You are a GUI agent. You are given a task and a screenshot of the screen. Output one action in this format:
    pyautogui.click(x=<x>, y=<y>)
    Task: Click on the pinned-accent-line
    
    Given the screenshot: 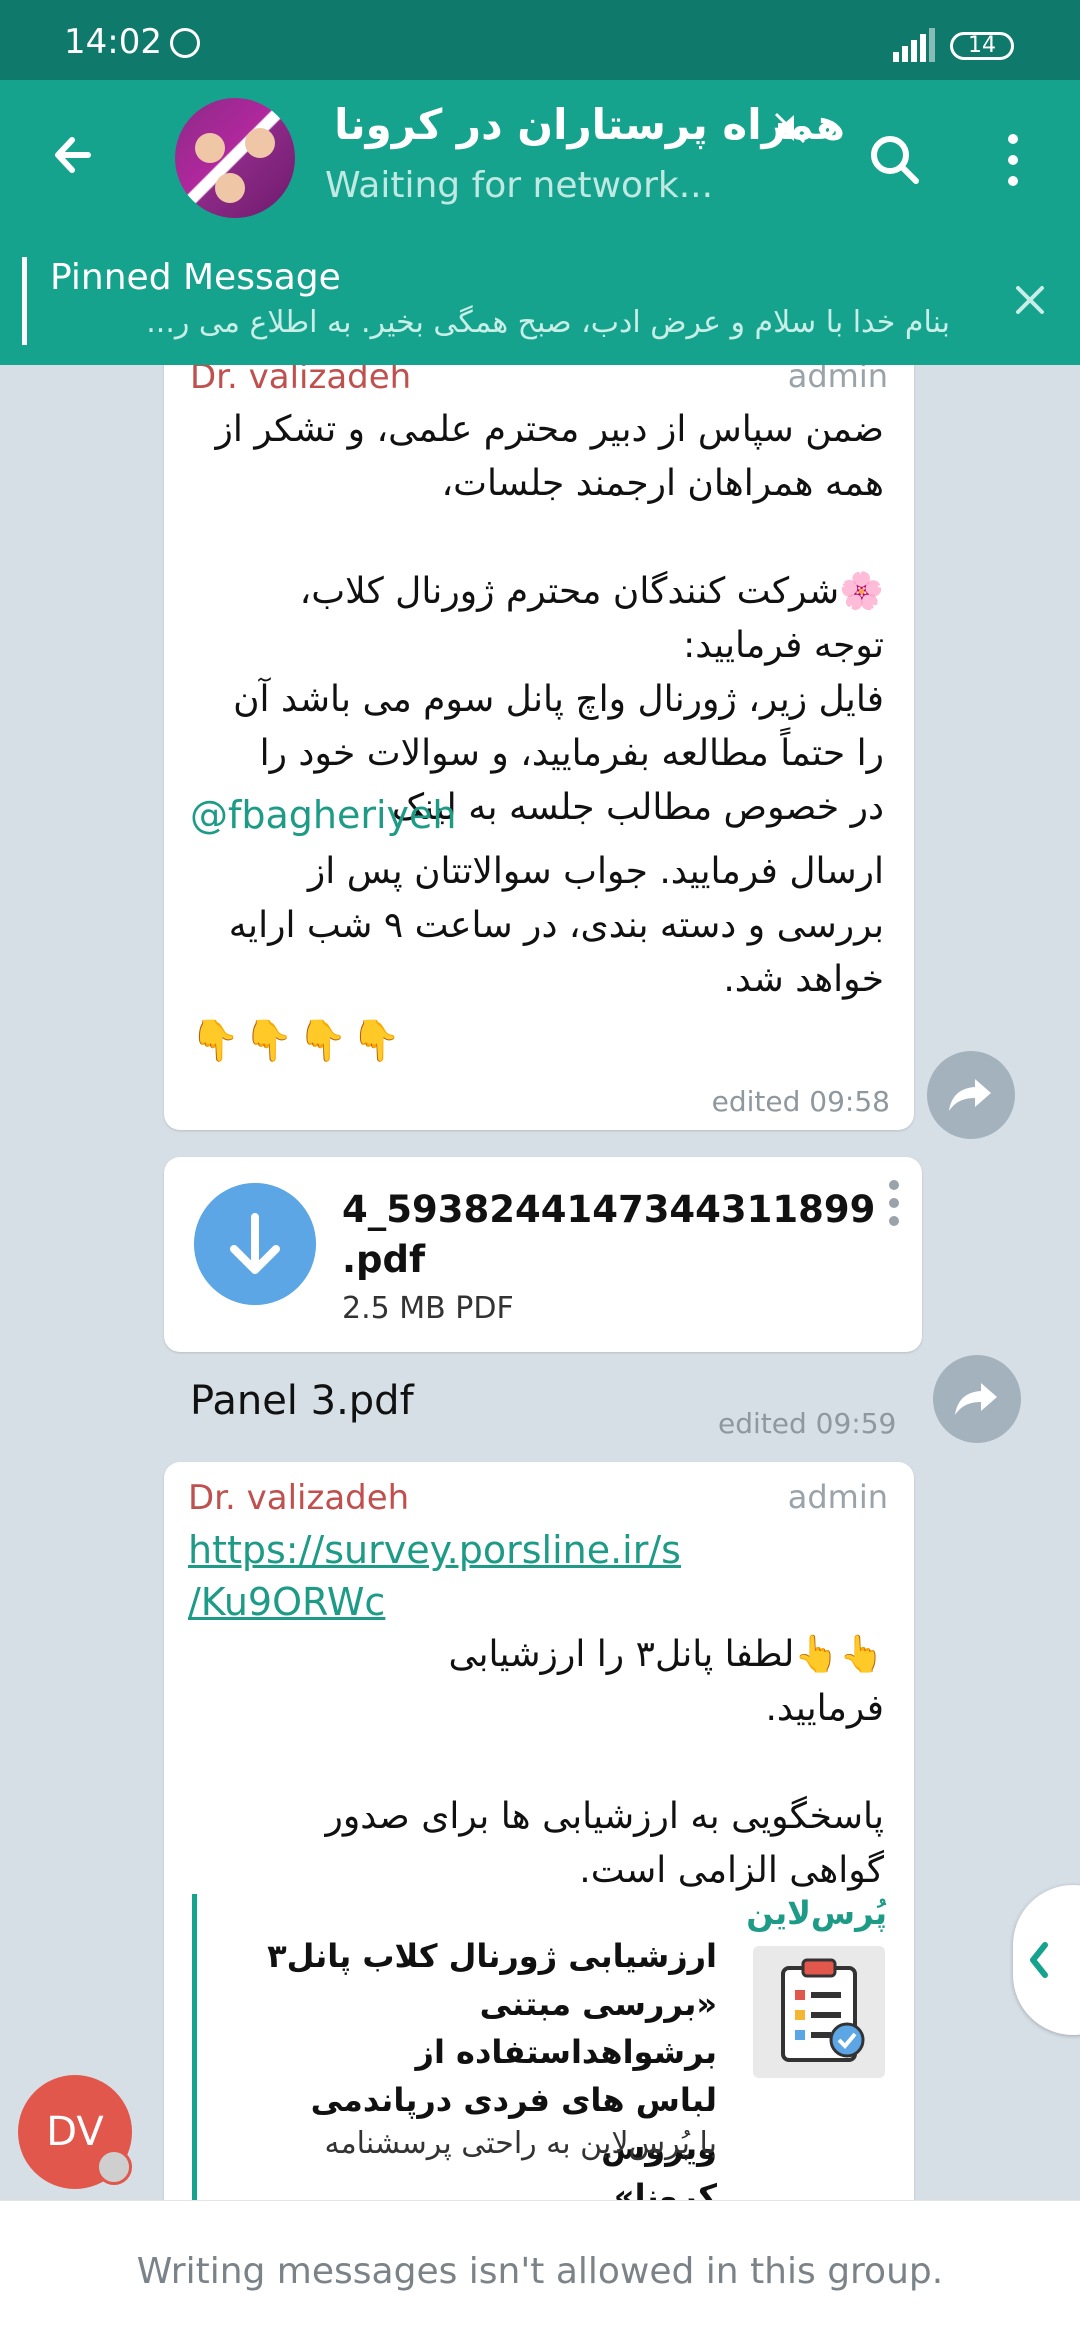 What is the action you would take?
    pyautogui.click(x=24, y=301)
    